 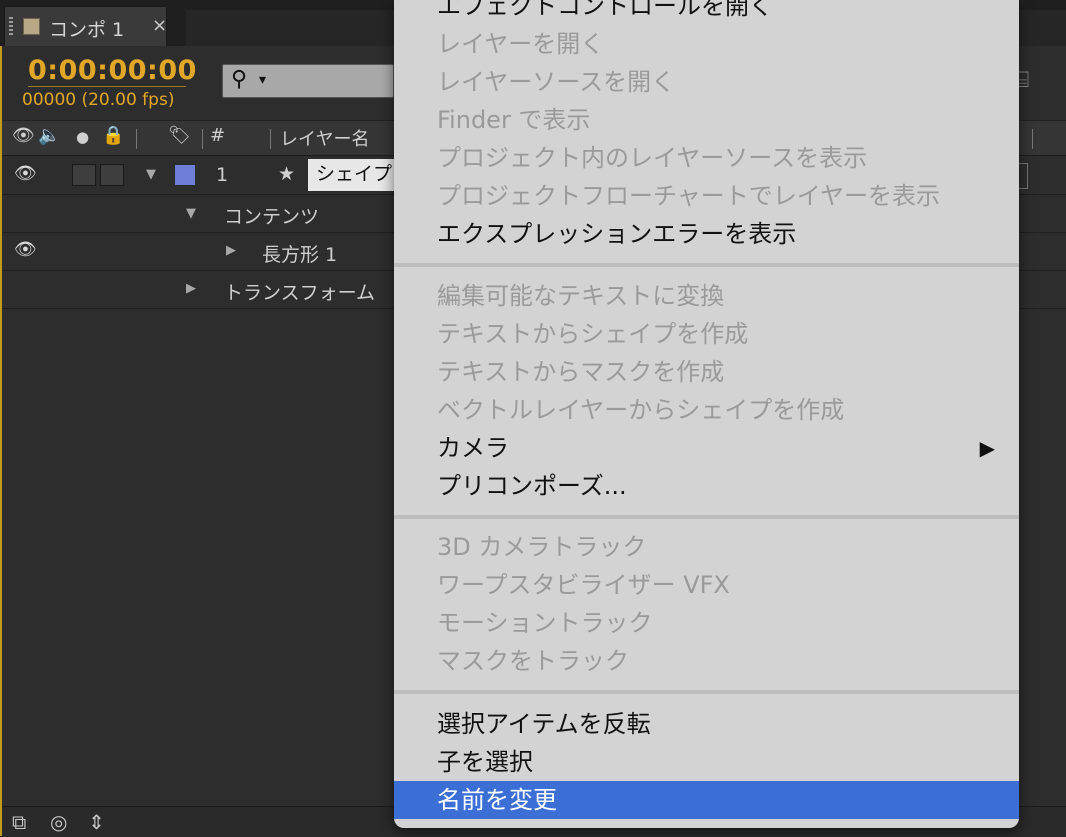 What do you see at coordinates (113, 135) in the screenshot?
I see `lock-icon: 🔒` at bounding box center [113, 135].